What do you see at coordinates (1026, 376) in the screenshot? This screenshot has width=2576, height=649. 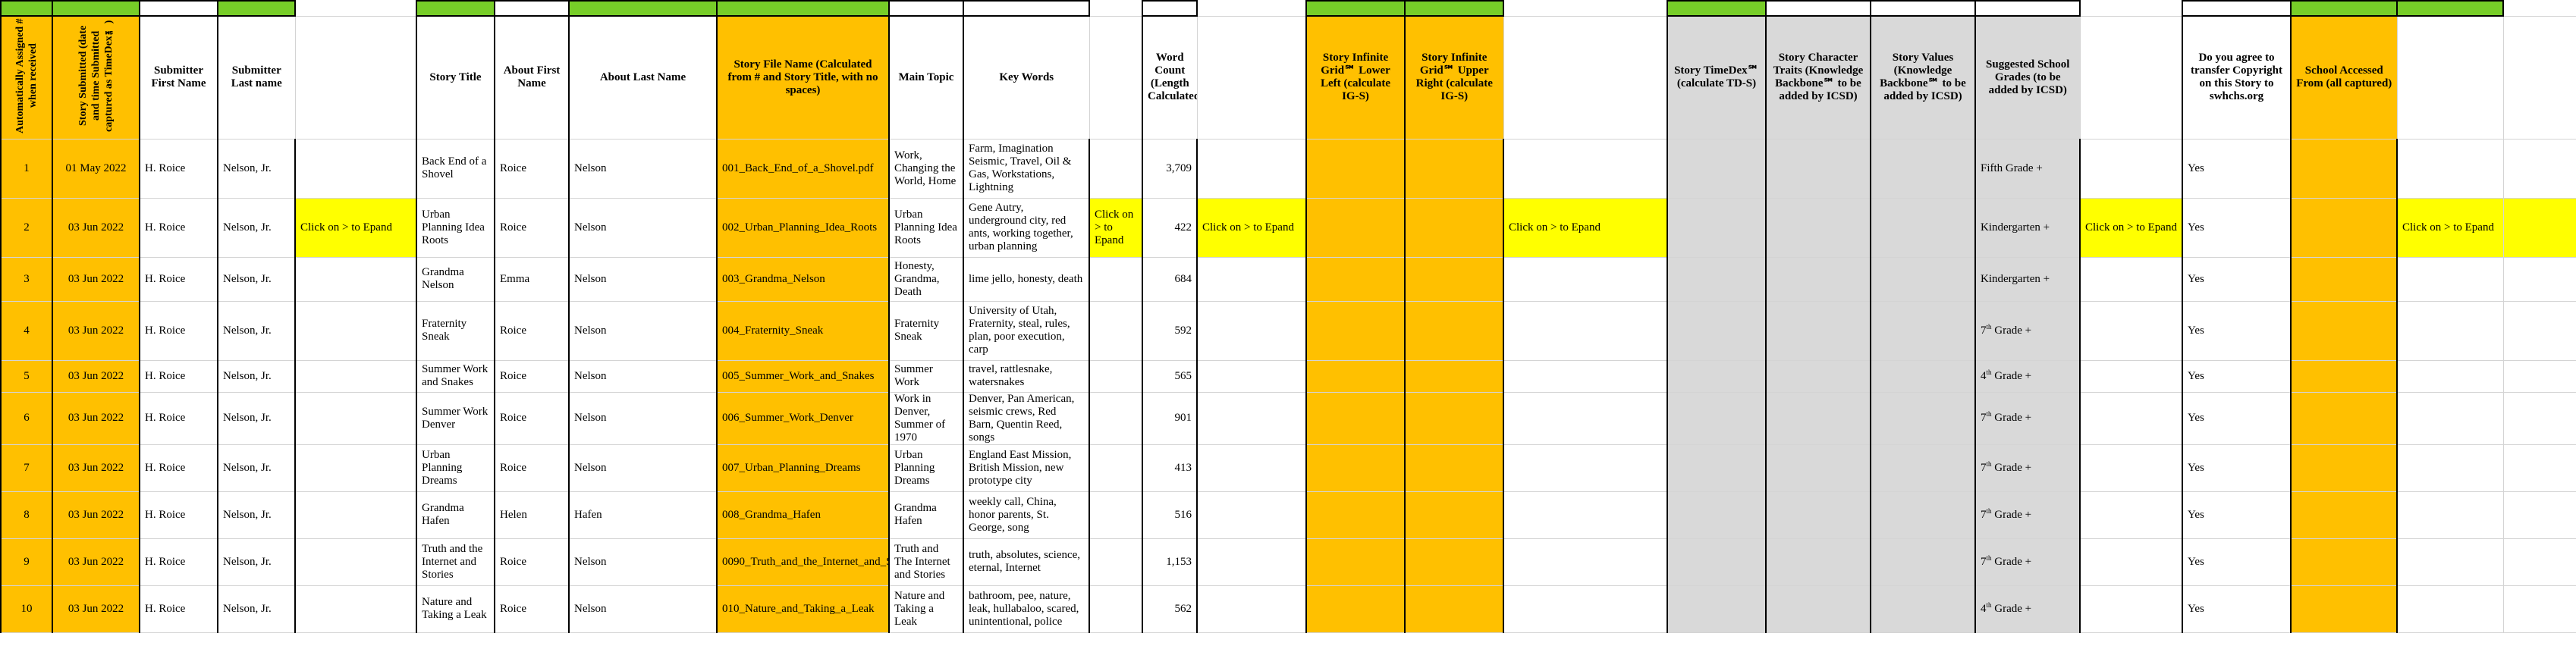 I see `cell-key-words: travel, rattlesnake, watersnakes` at bounding box center [1026, 376].